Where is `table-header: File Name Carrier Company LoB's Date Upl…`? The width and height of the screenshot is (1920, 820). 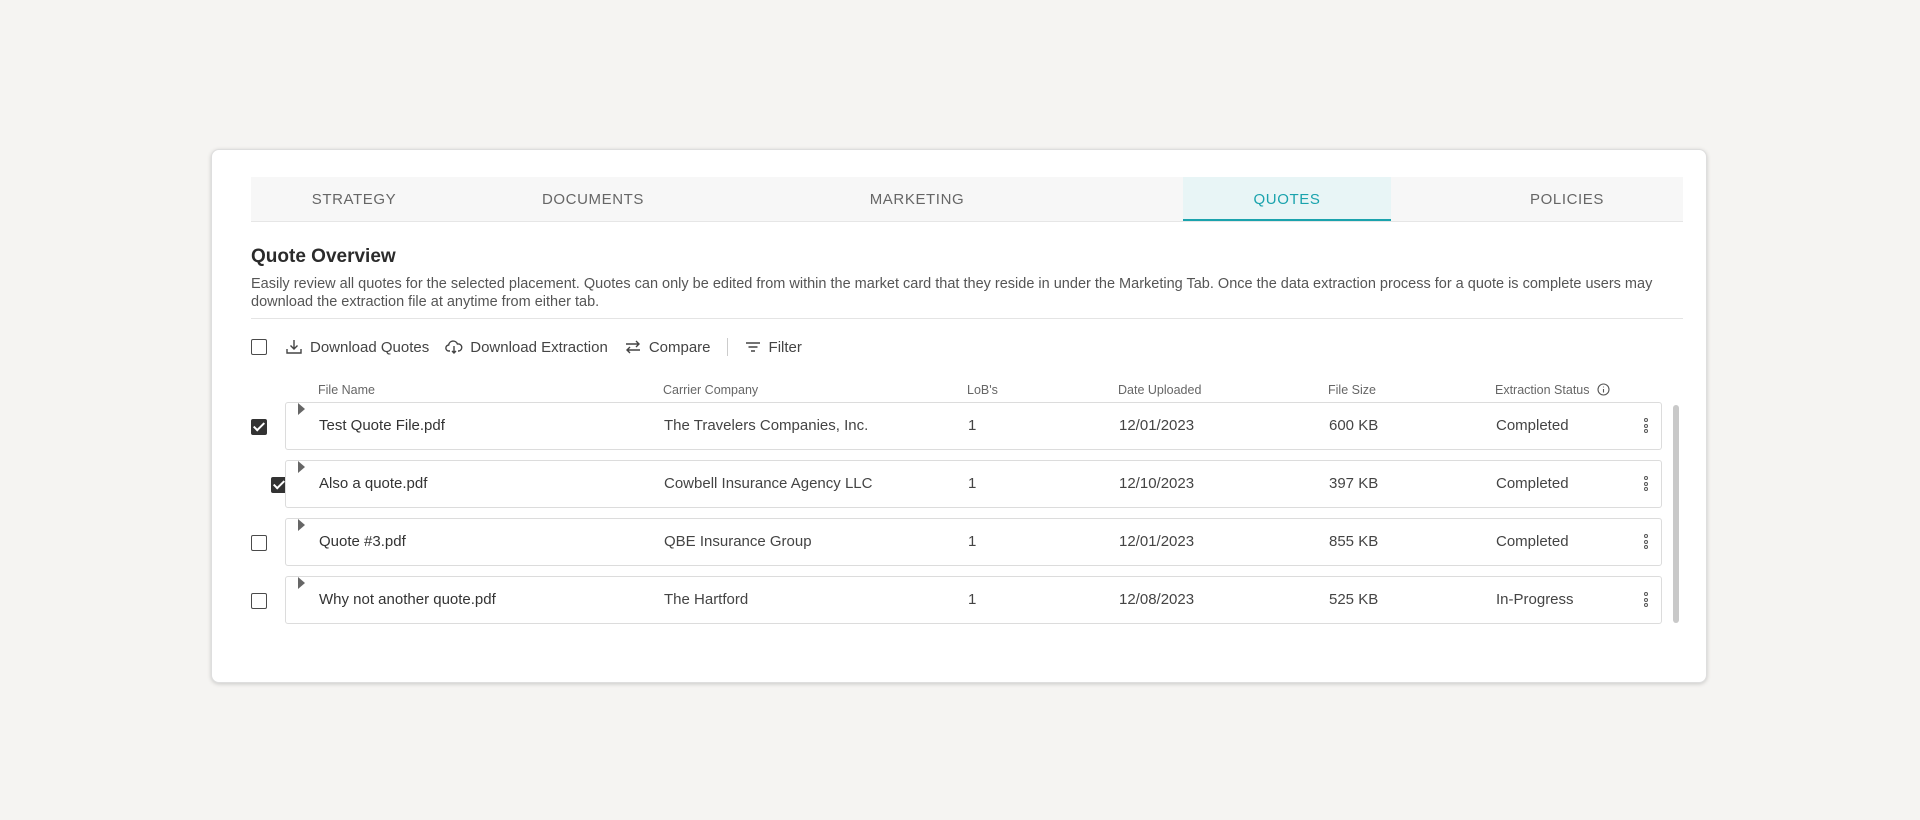 table-header: File Name Carrier Company LoB's Date Upl… is located at coordinates (959, 391).